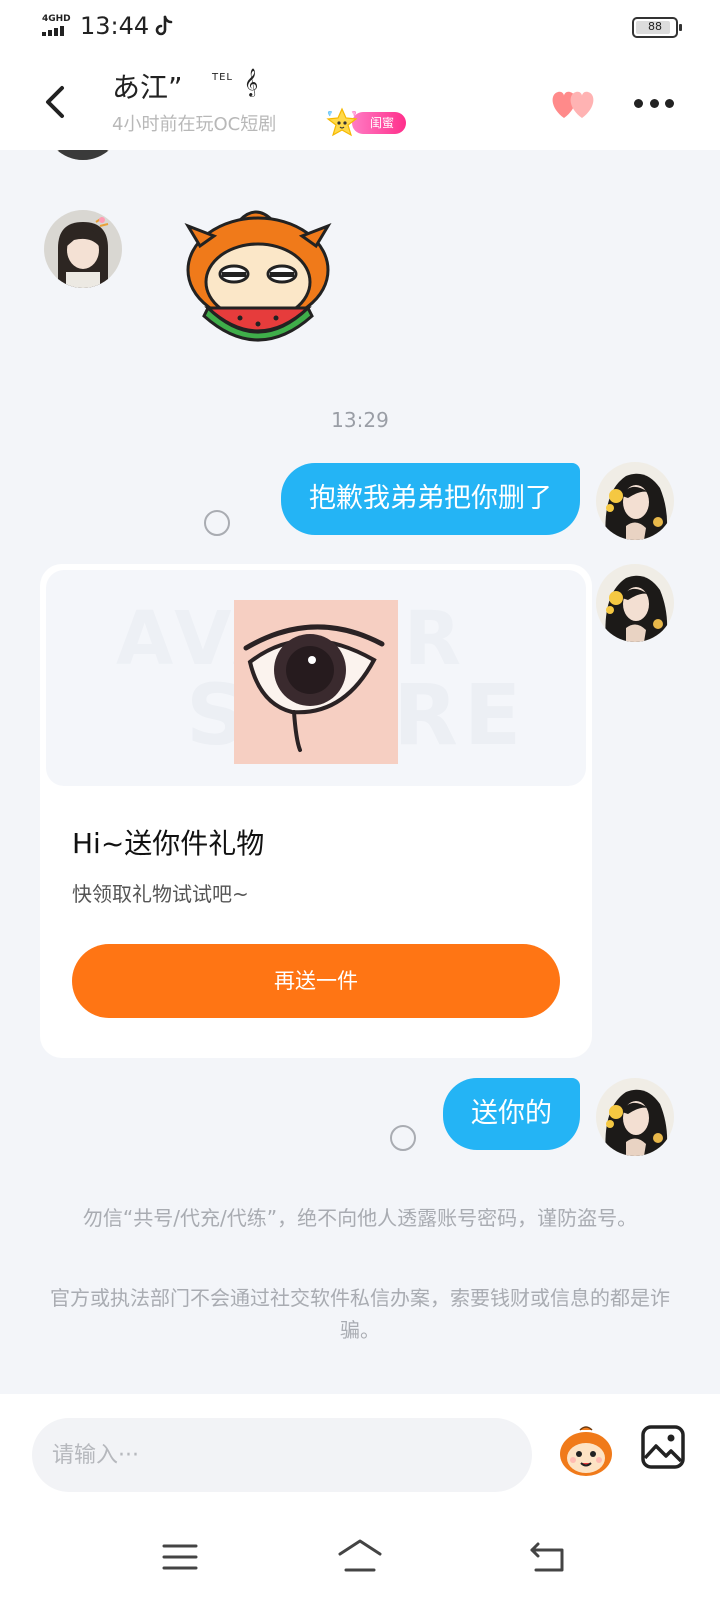 This screenshot has height=1600, width=720. I want to click on safety-notice: 勿信“共号/代充/代练”，绝不向他人透露账号密码，谨防盗号。, so click(360, 1218).